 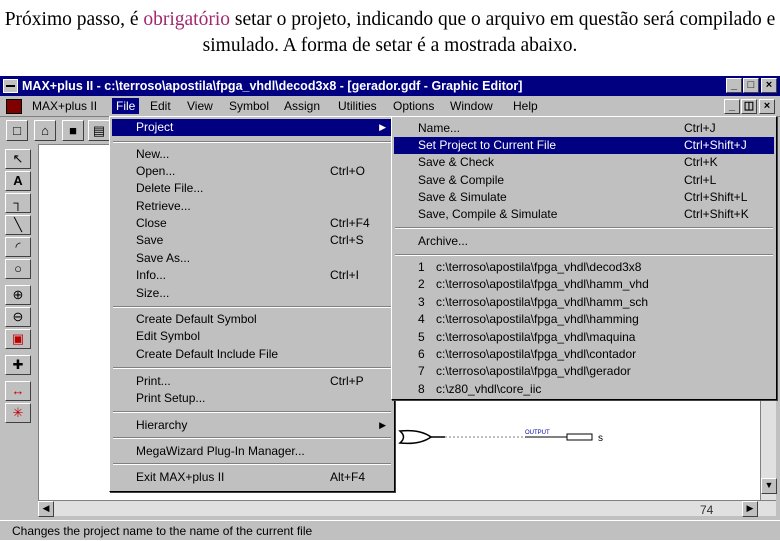 I want to click on recent-project-2: 2 c:\terroso\apostila\fpga_vhdl\hamm_vhd, so click(x=584, y=284).